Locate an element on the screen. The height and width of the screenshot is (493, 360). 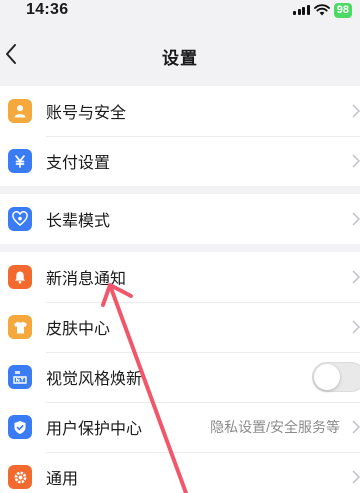
settings-item-label: 账号与安全 is located at coordinates (86, 113).